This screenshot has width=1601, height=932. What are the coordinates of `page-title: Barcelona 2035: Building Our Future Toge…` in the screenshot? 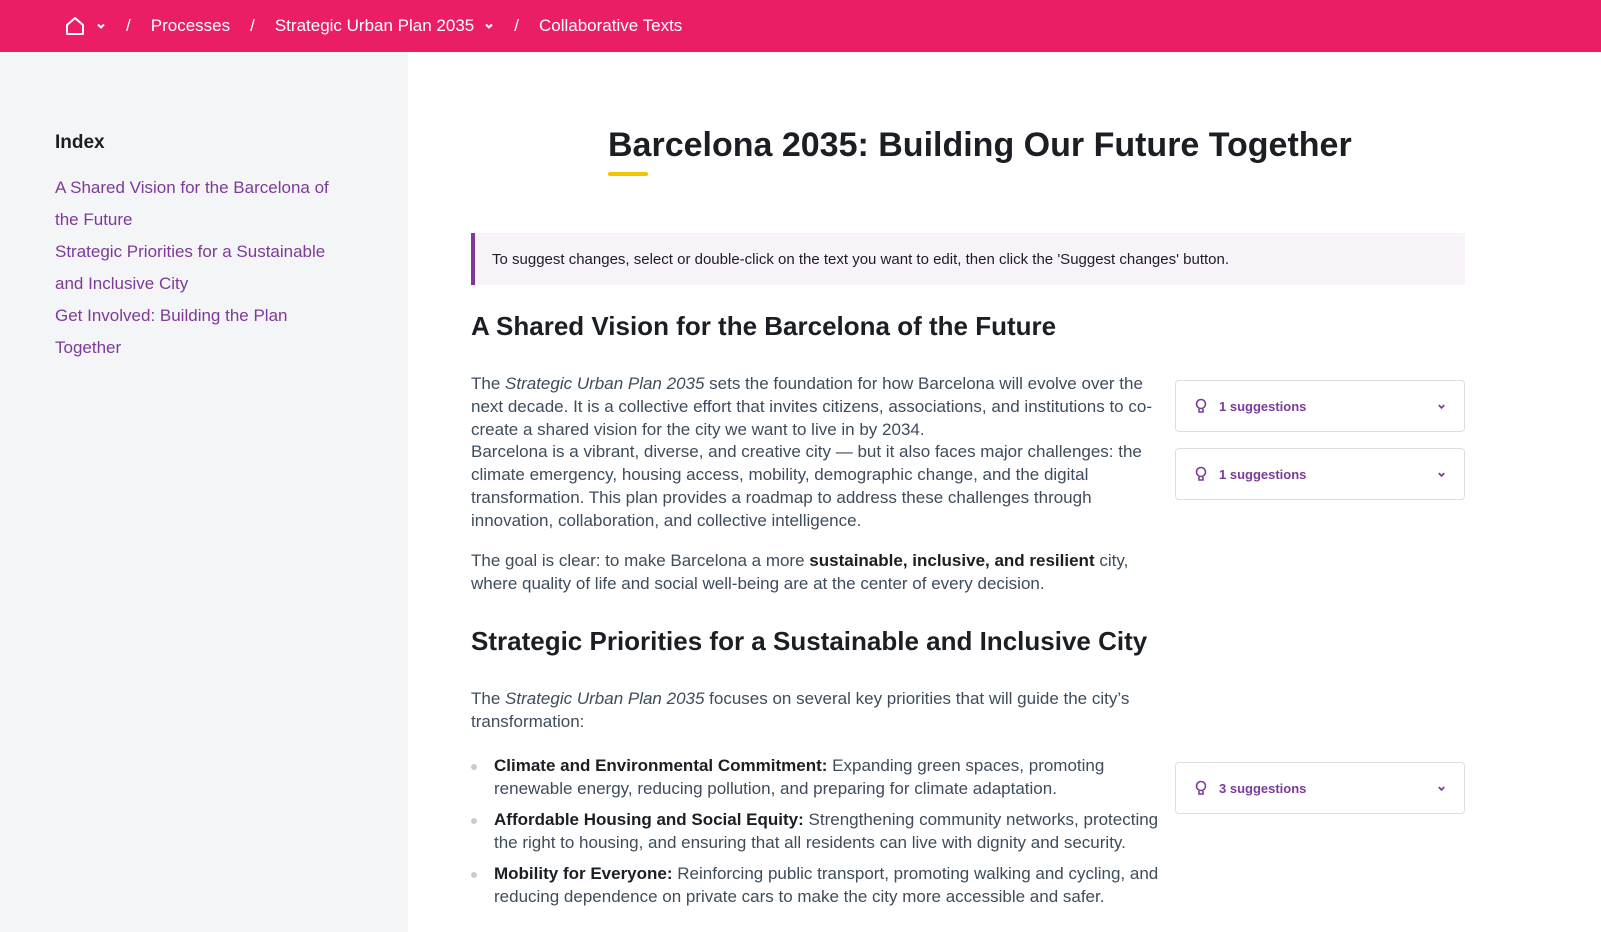 It's located at (980, 145).